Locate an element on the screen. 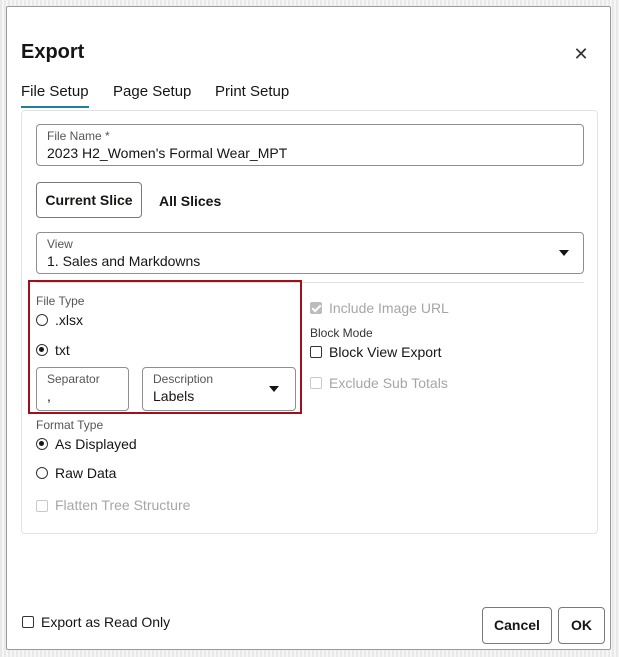 The image size is (619, 657). description-select: Description Labels is located at coordinates (219, 389).